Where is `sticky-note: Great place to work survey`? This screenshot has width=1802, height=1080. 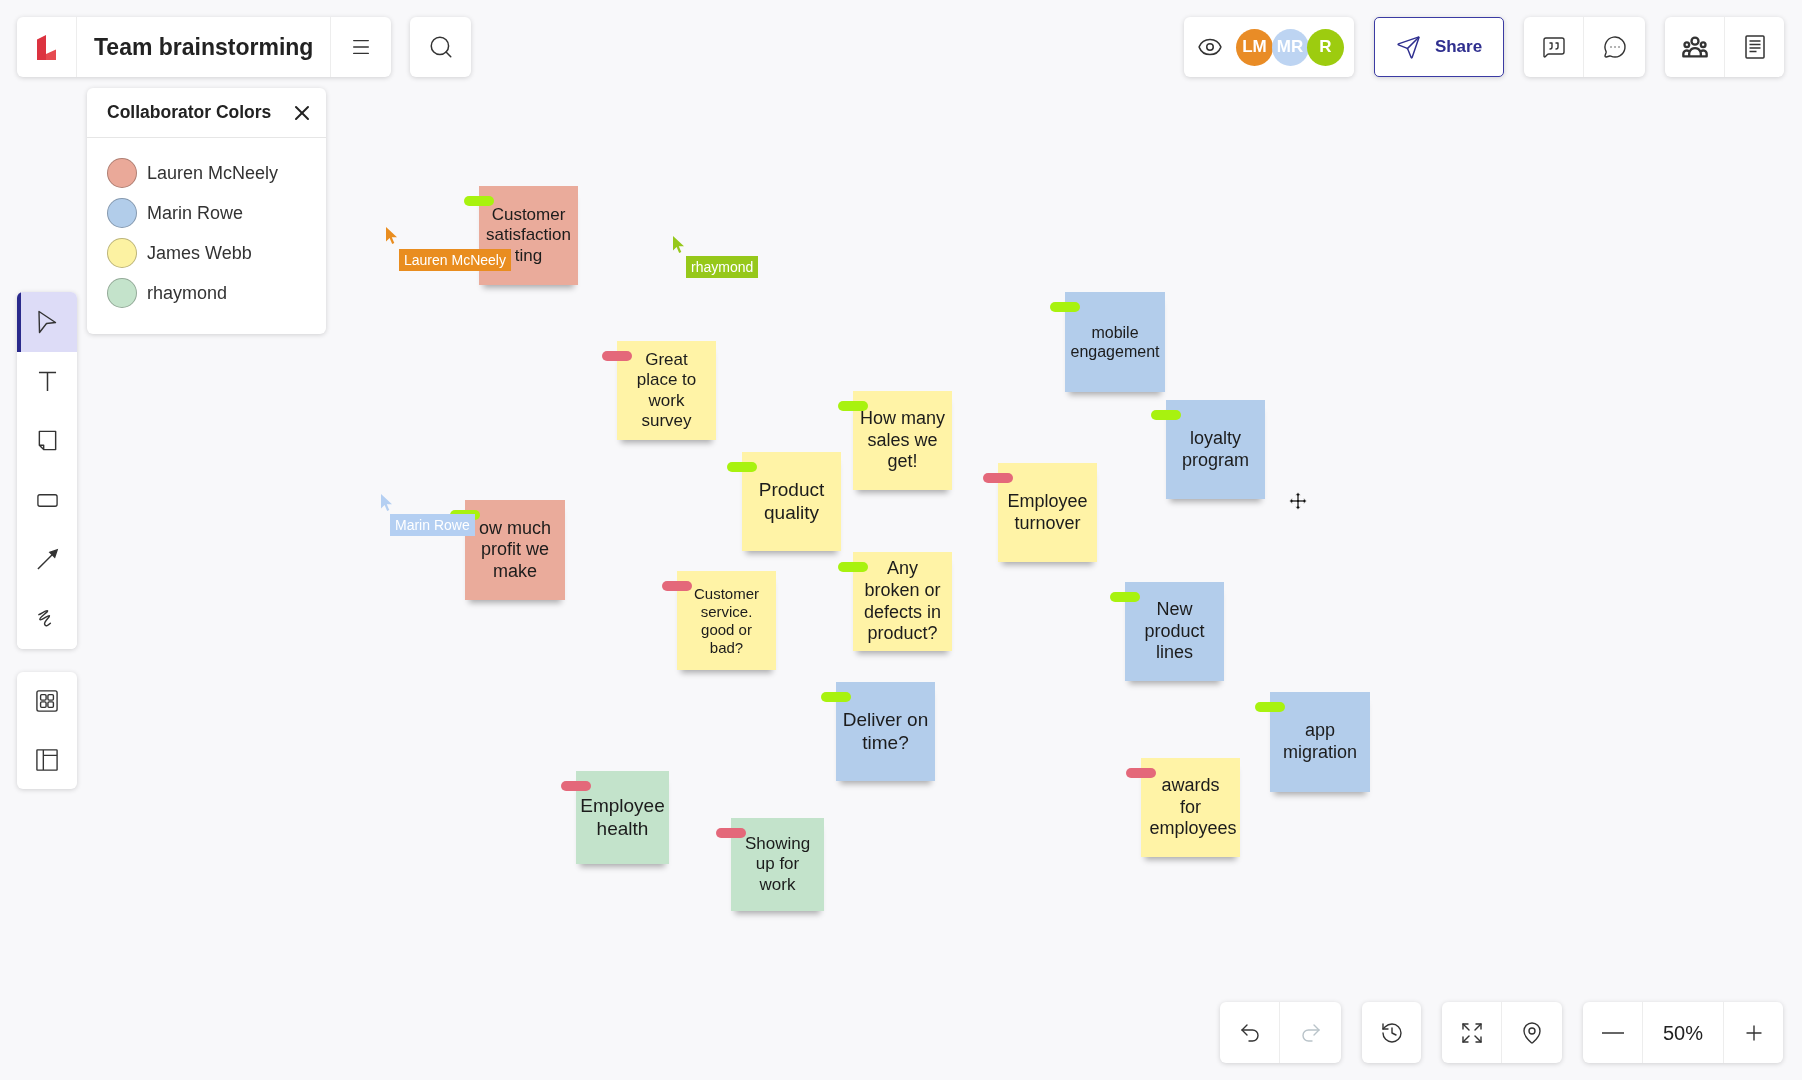 sticky-note: Great place to work survey is located at coordinates (666, 390).